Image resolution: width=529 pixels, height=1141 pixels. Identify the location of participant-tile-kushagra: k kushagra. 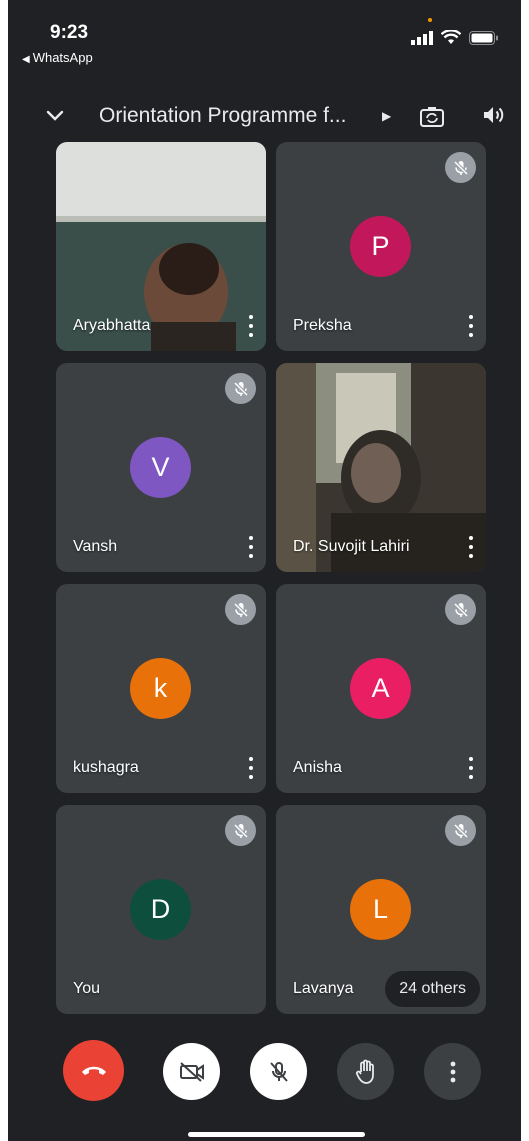
(161, 688).